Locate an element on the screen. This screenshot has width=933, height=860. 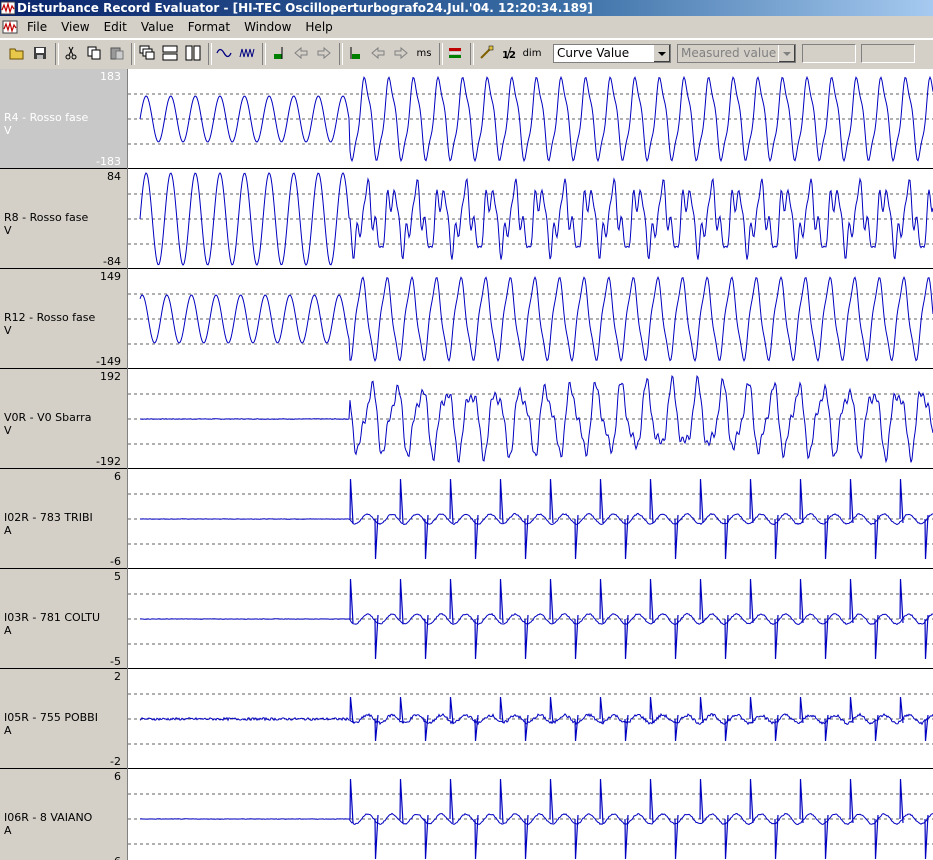
channel-unit: V is located at coordinates (8, 230).